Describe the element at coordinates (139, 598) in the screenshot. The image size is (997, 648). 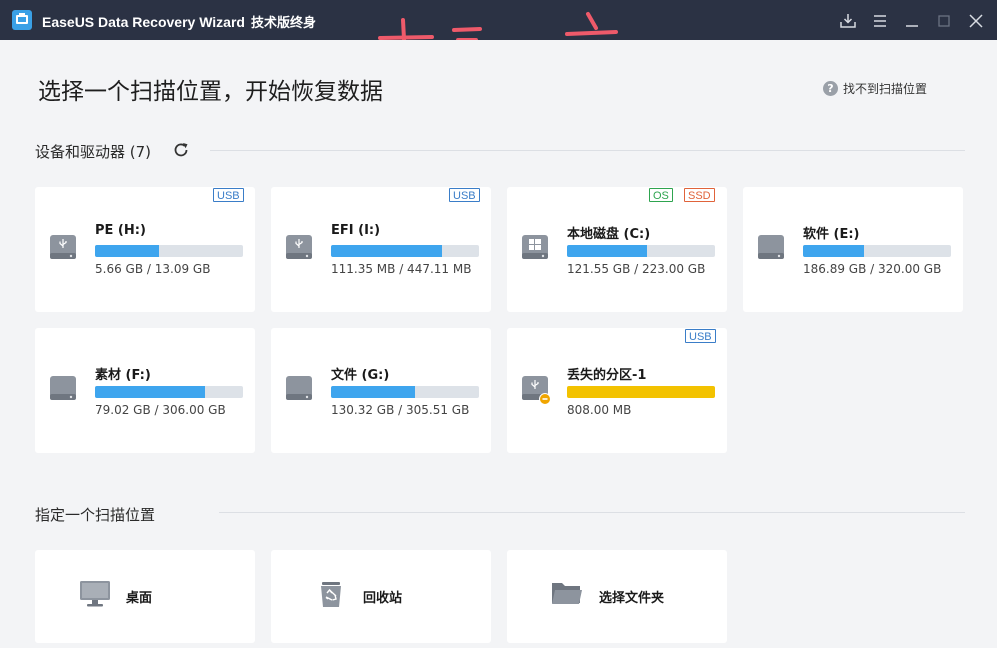
I see `location-label: 桌面` at that location.